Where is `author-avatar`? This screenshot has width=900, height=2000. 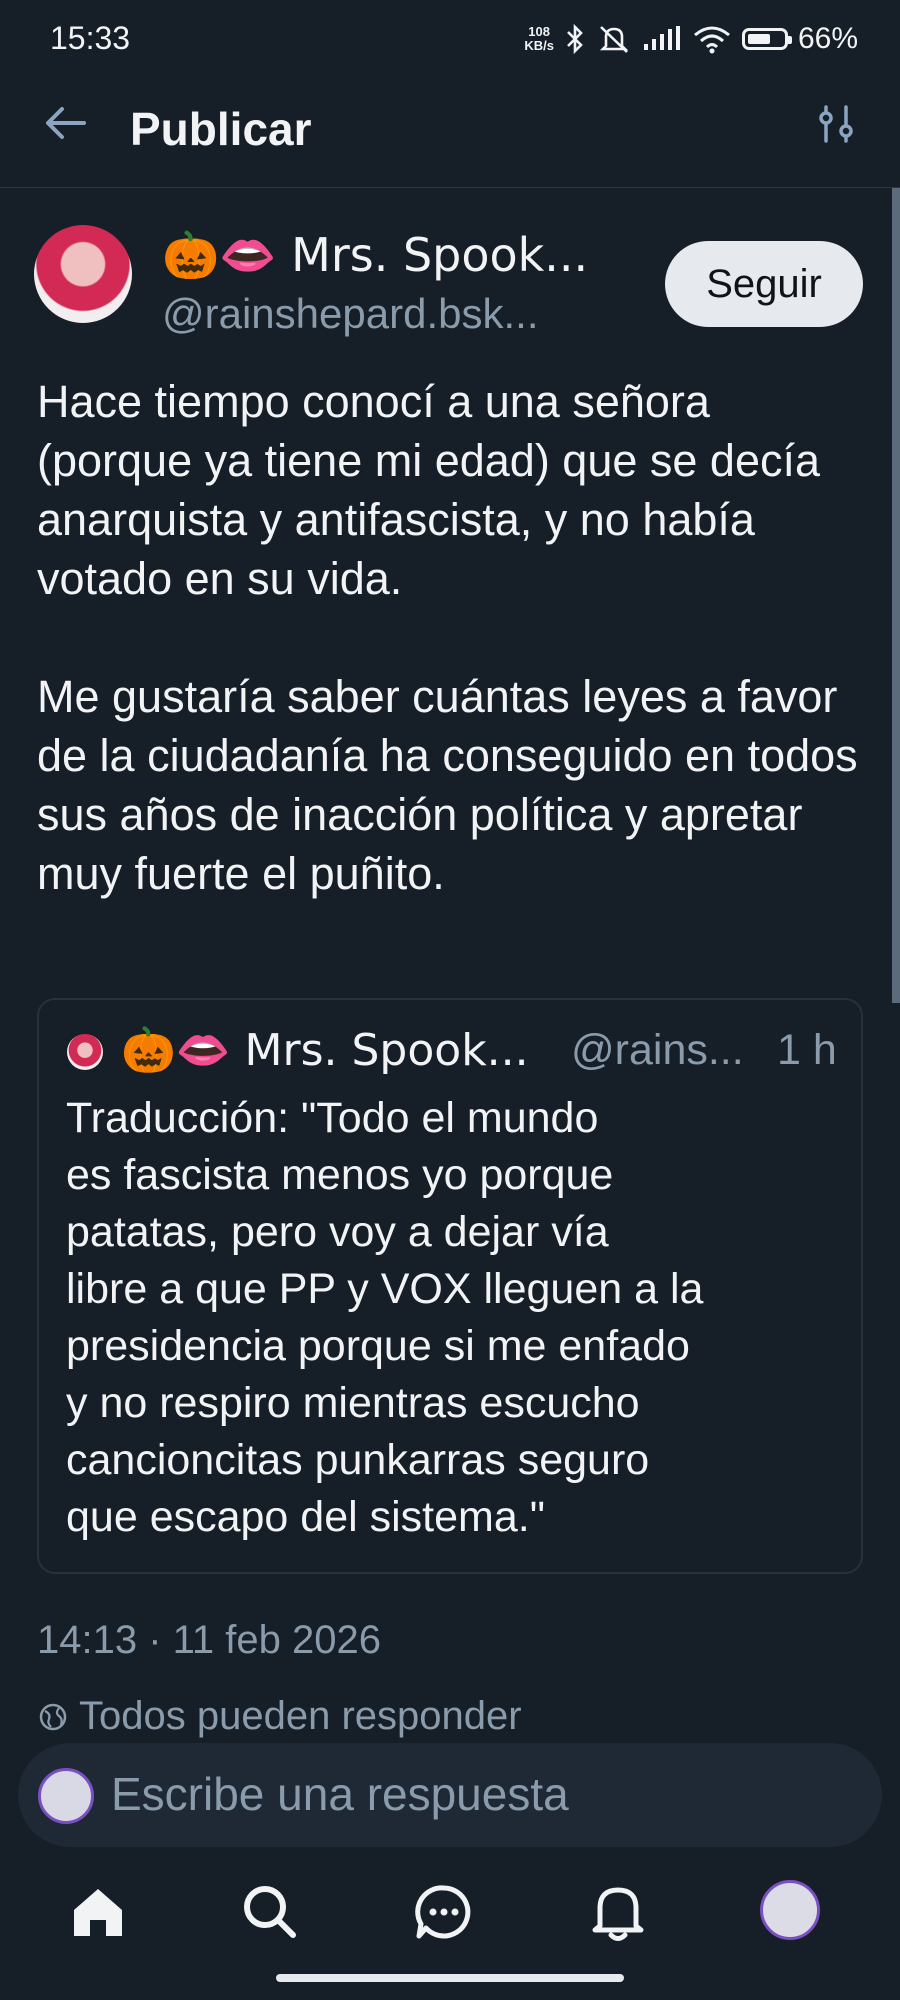
author-avatar is located at coordinates (83, 274).